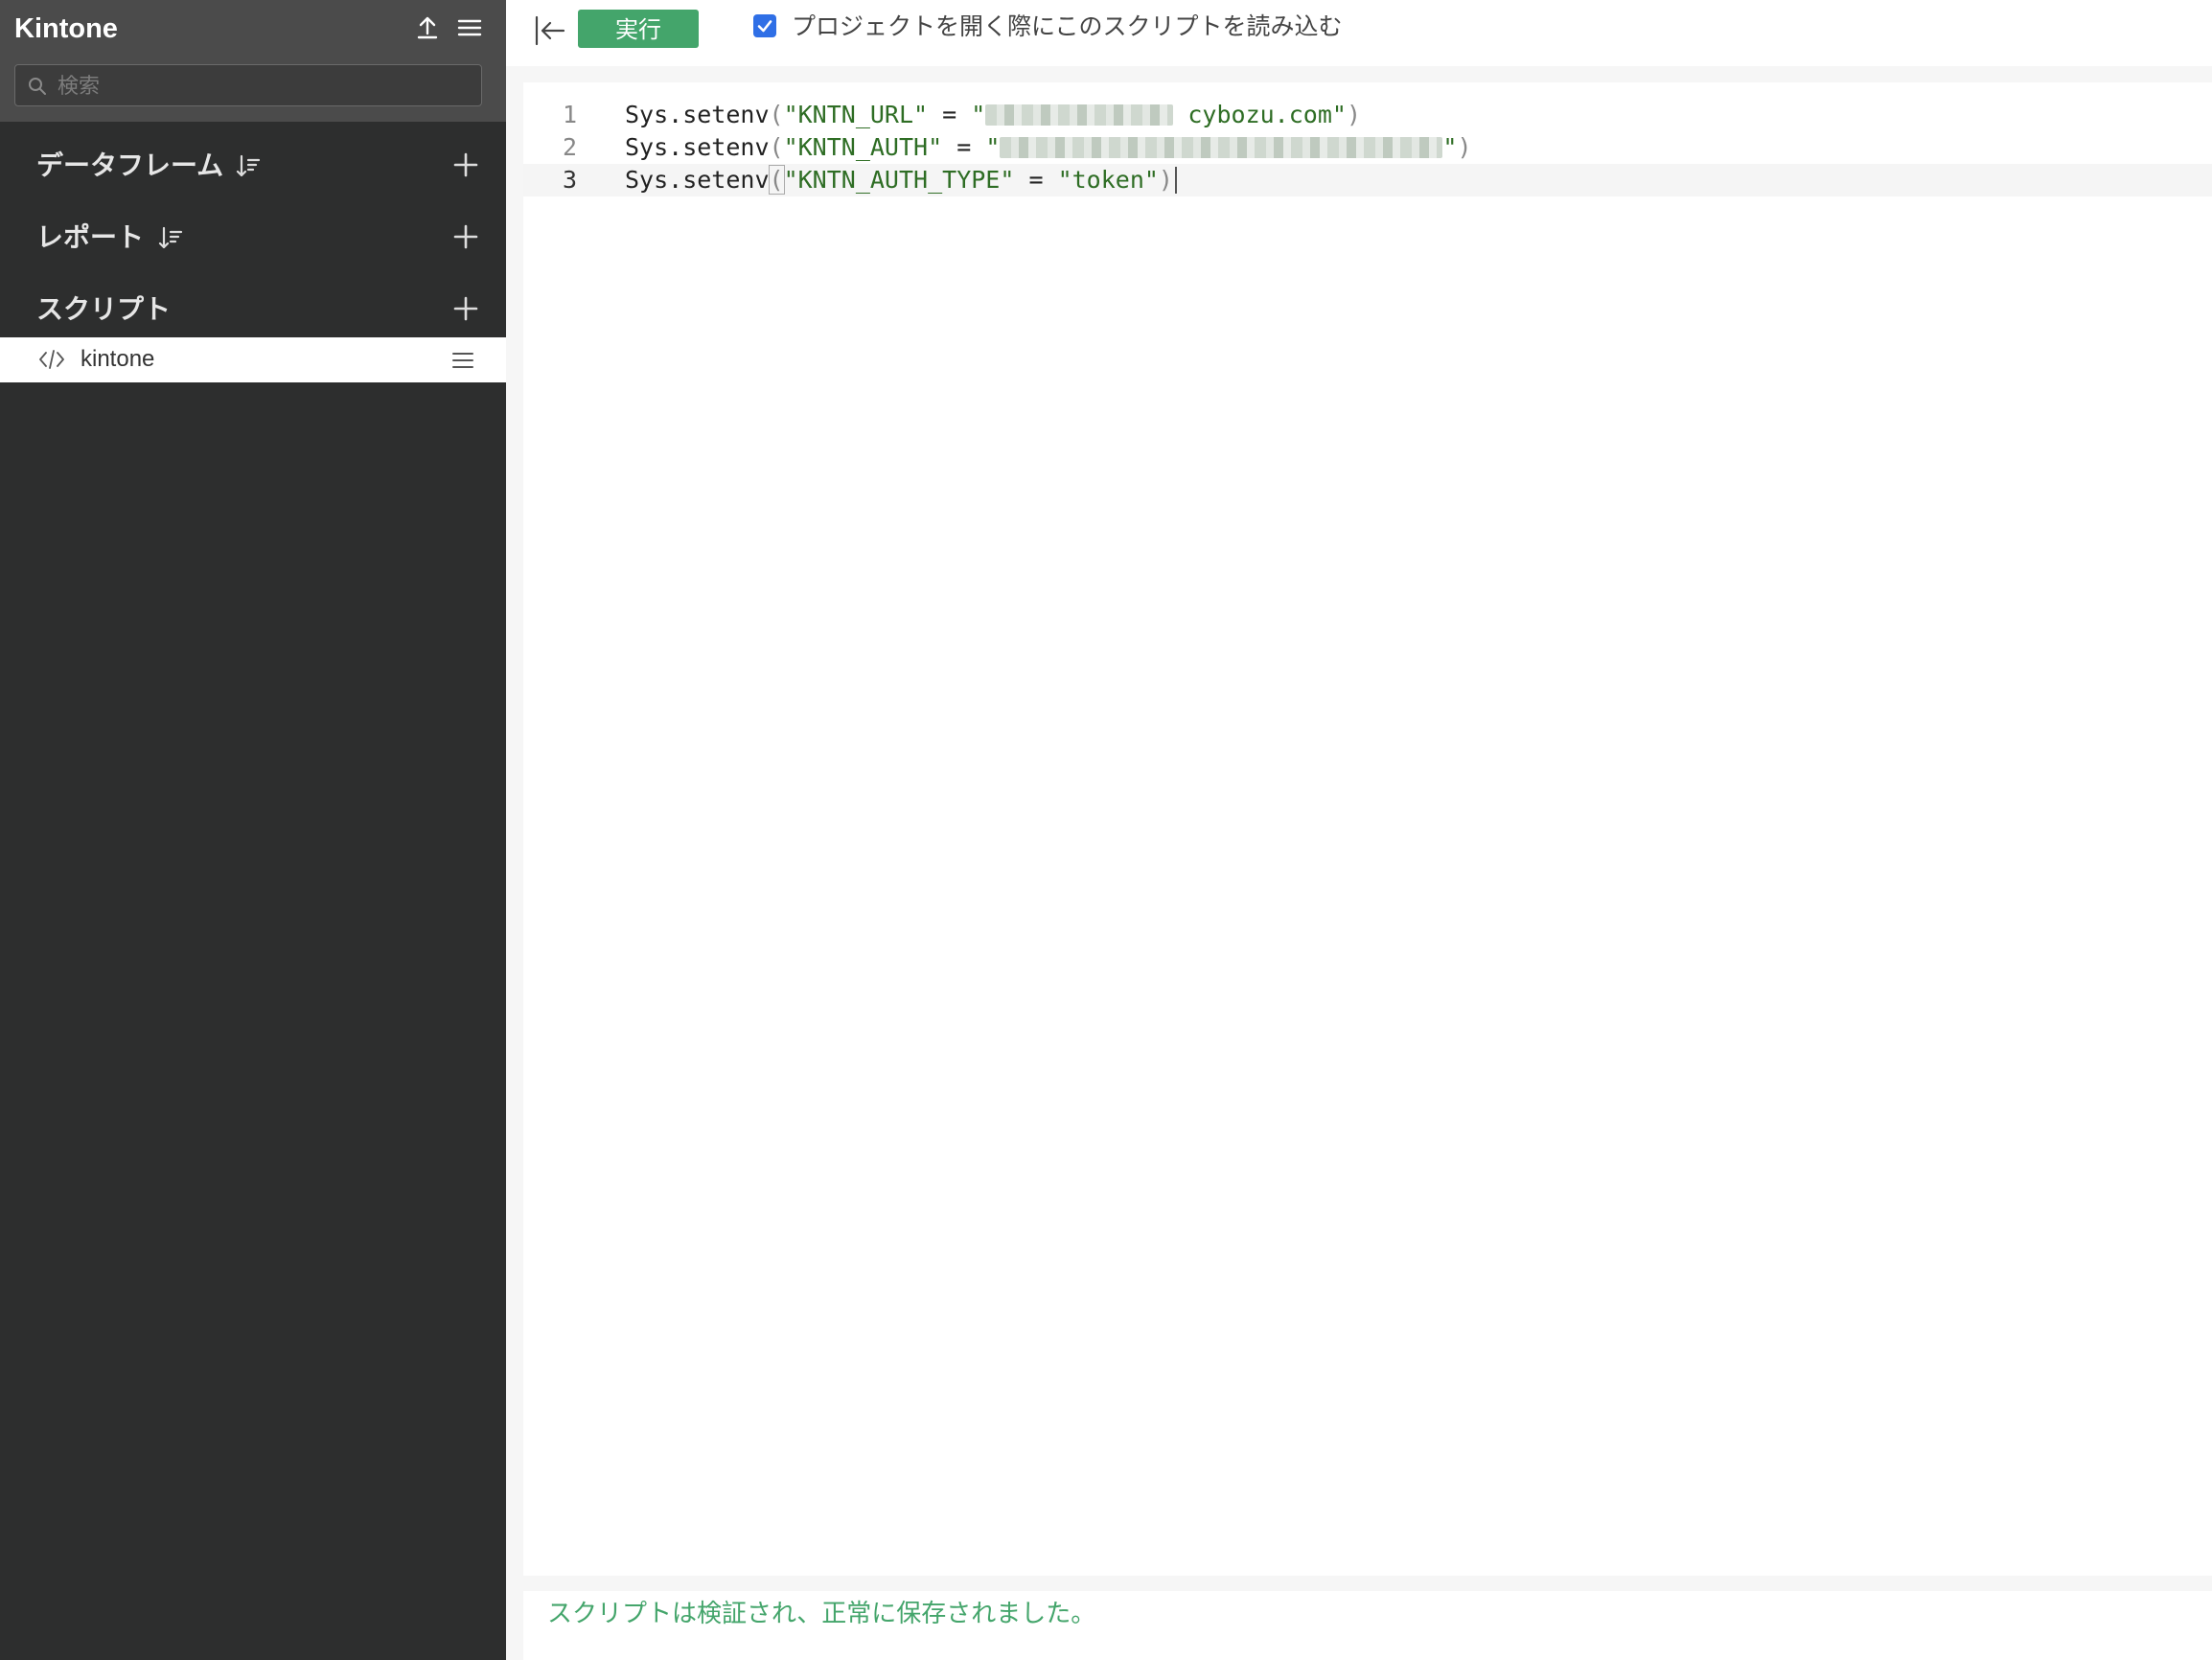 The height and width of the screenshot is (1660, 2212). I want to click on autoload-checkbox, so click(765, 25).